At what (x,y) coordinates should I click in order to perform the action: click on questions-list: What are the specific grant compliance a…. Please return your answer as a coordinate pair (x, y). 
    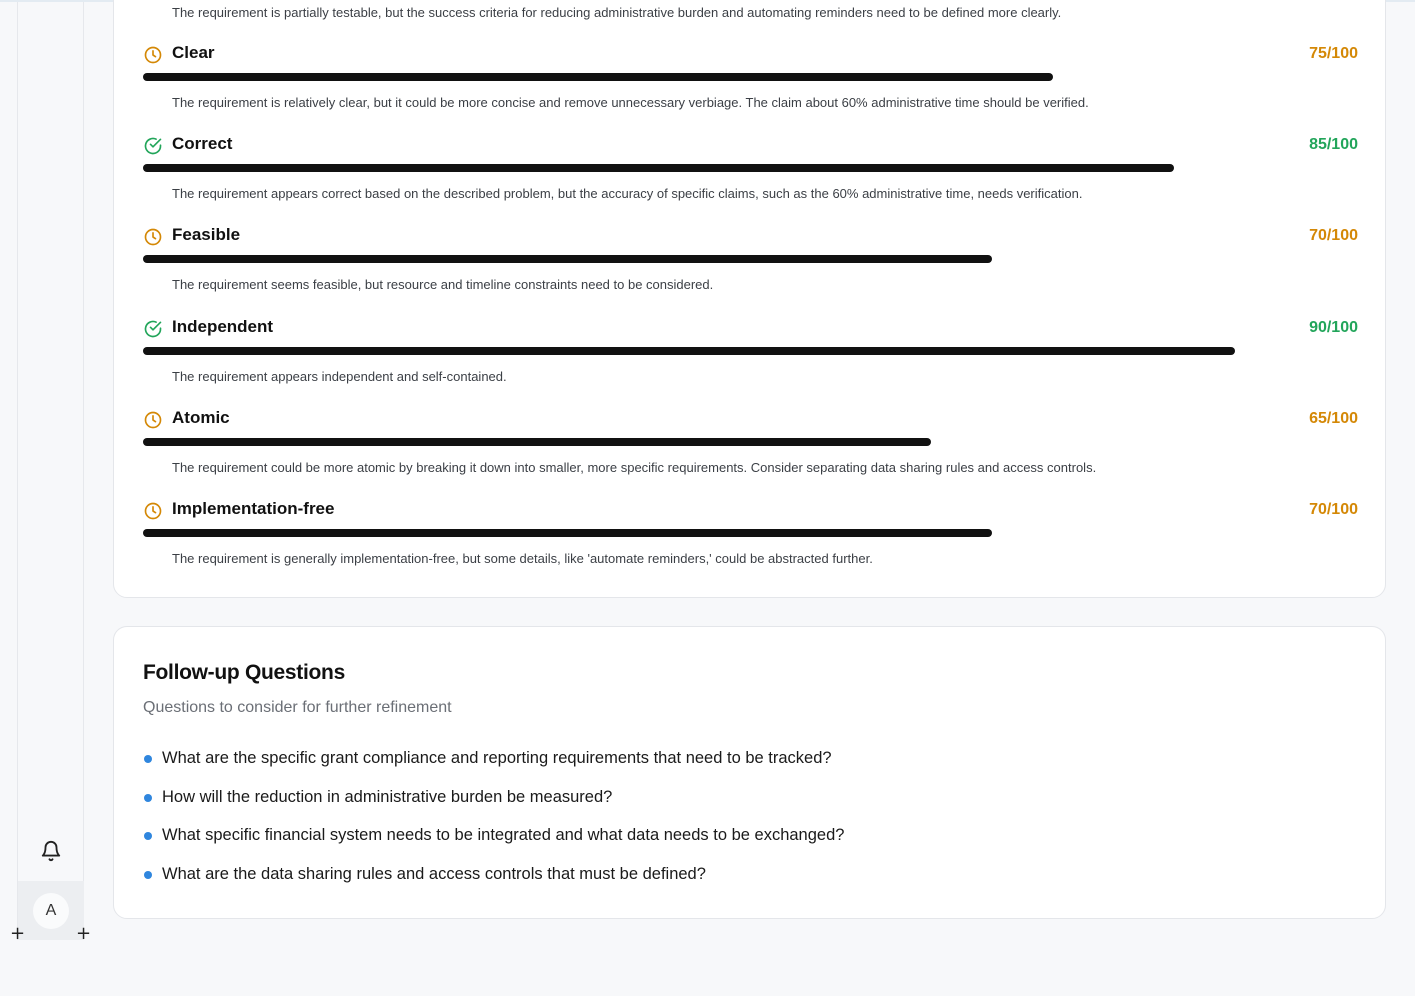
    Looking at the image, I should click on (493, 826).